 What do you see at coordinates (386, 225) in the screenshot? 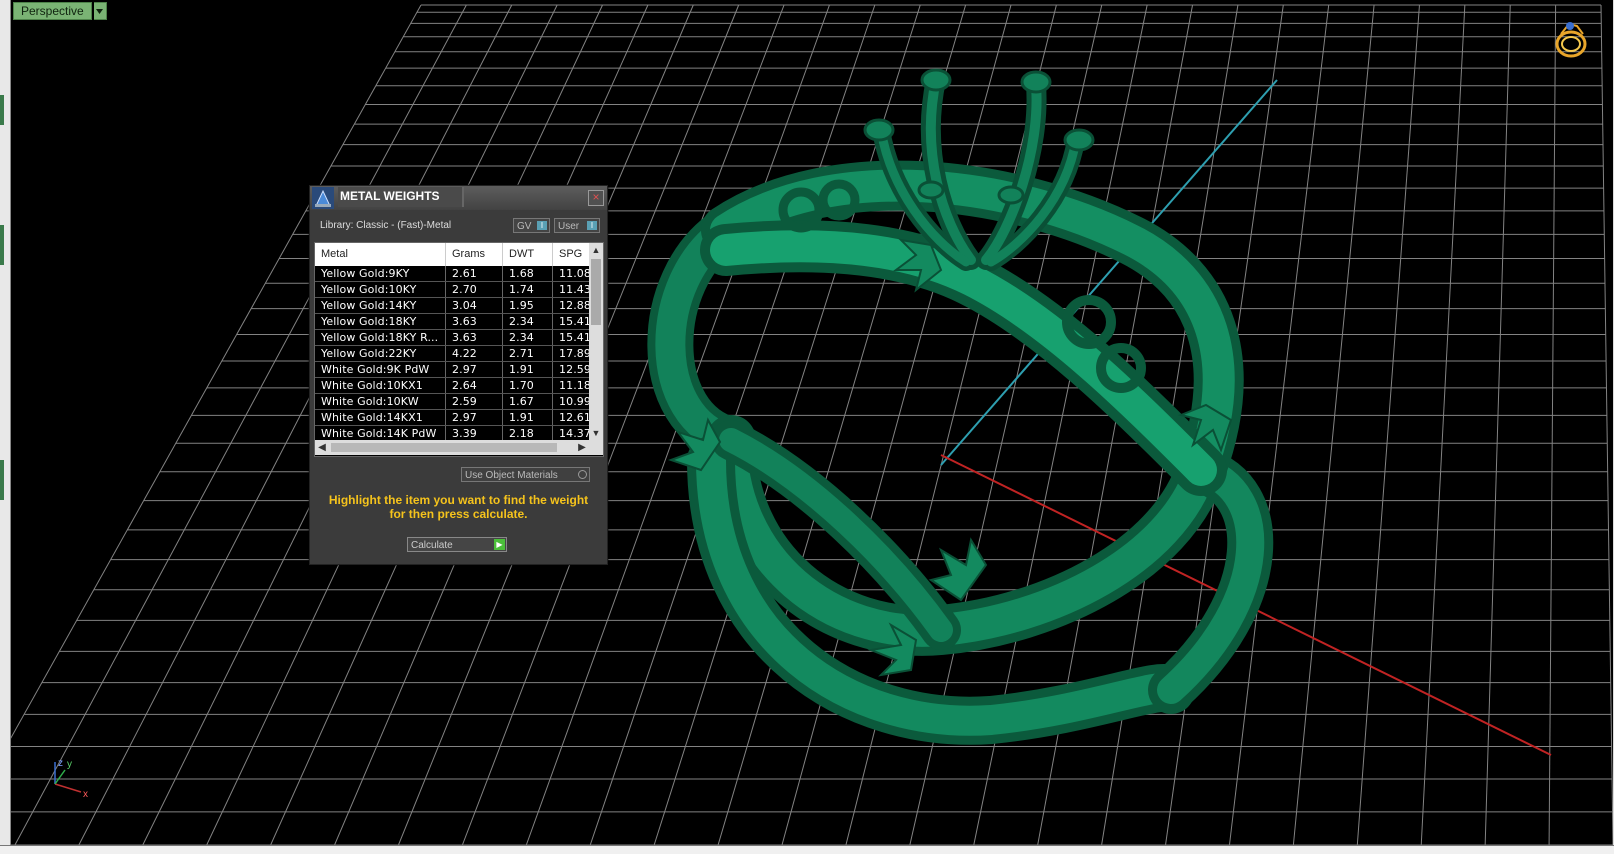
I see `library-label: Library: Classic - (Fast)-Metal` at bounding box center [386, 225].